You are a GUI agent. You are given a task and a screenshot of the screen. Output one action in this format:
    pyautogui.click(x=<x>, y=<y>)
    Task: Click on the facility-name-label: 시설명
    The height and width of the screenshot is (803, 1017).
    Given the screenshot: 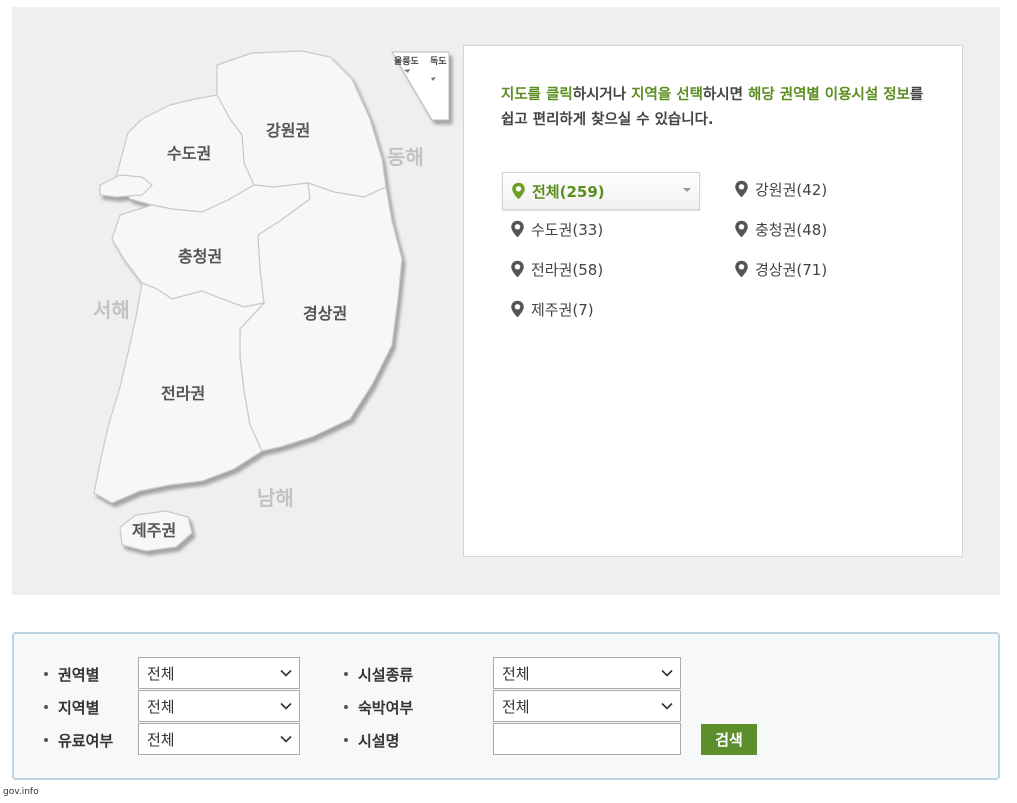 What is the action you would take?
    pyautogui.click(x=371, y=740)
    